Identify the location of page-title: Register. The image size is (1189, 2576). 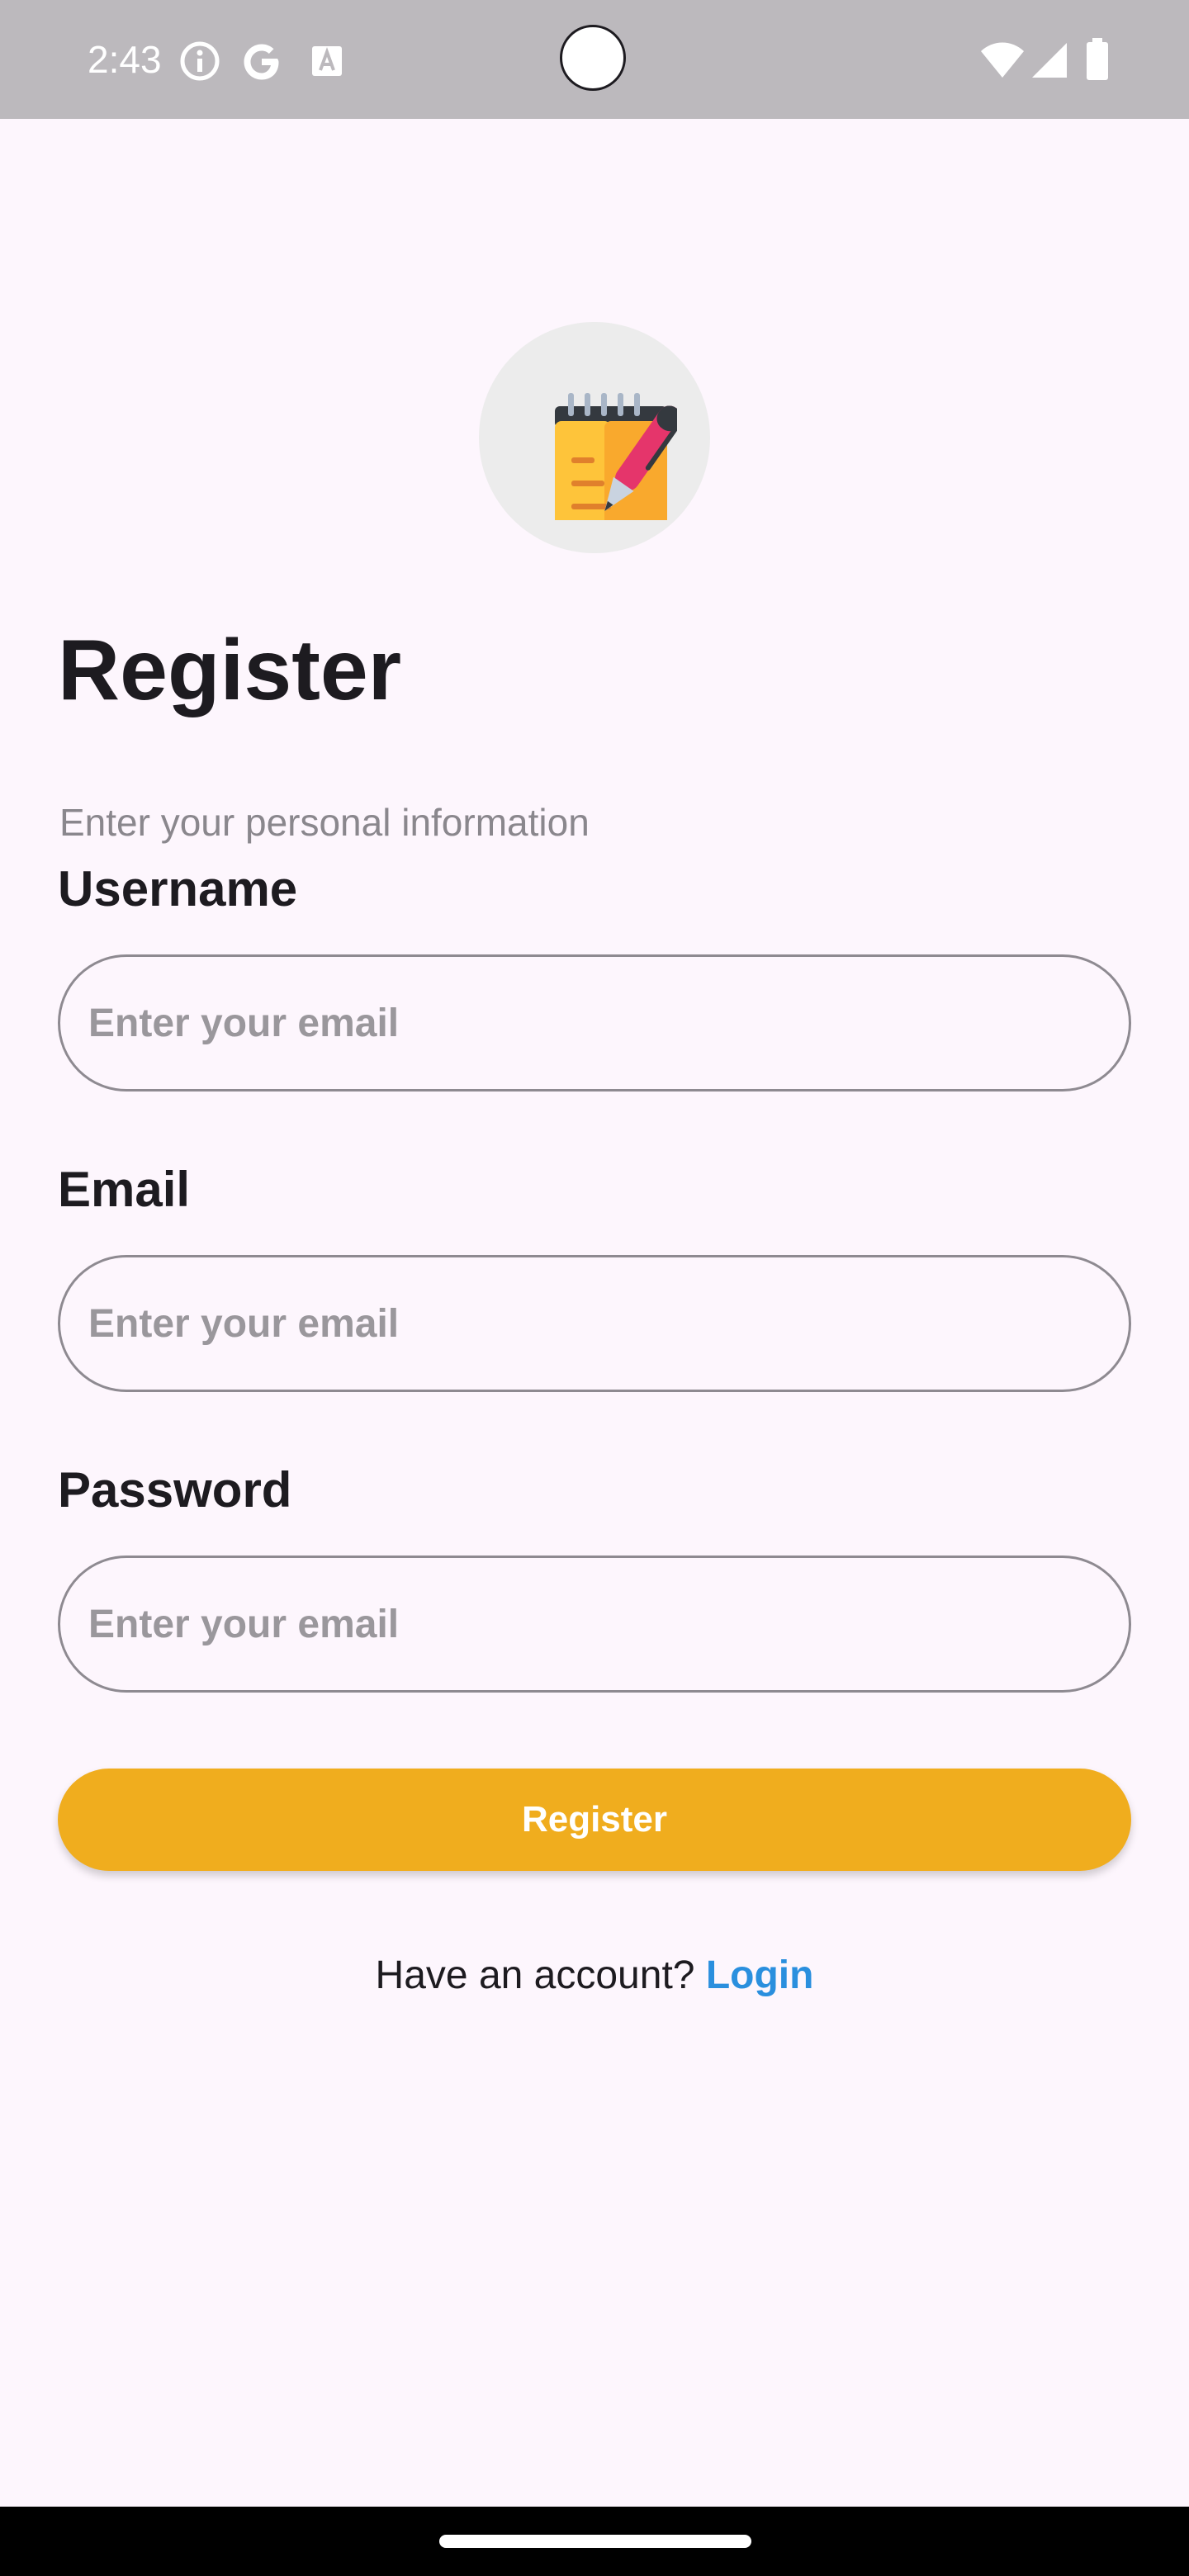
(230, 670).